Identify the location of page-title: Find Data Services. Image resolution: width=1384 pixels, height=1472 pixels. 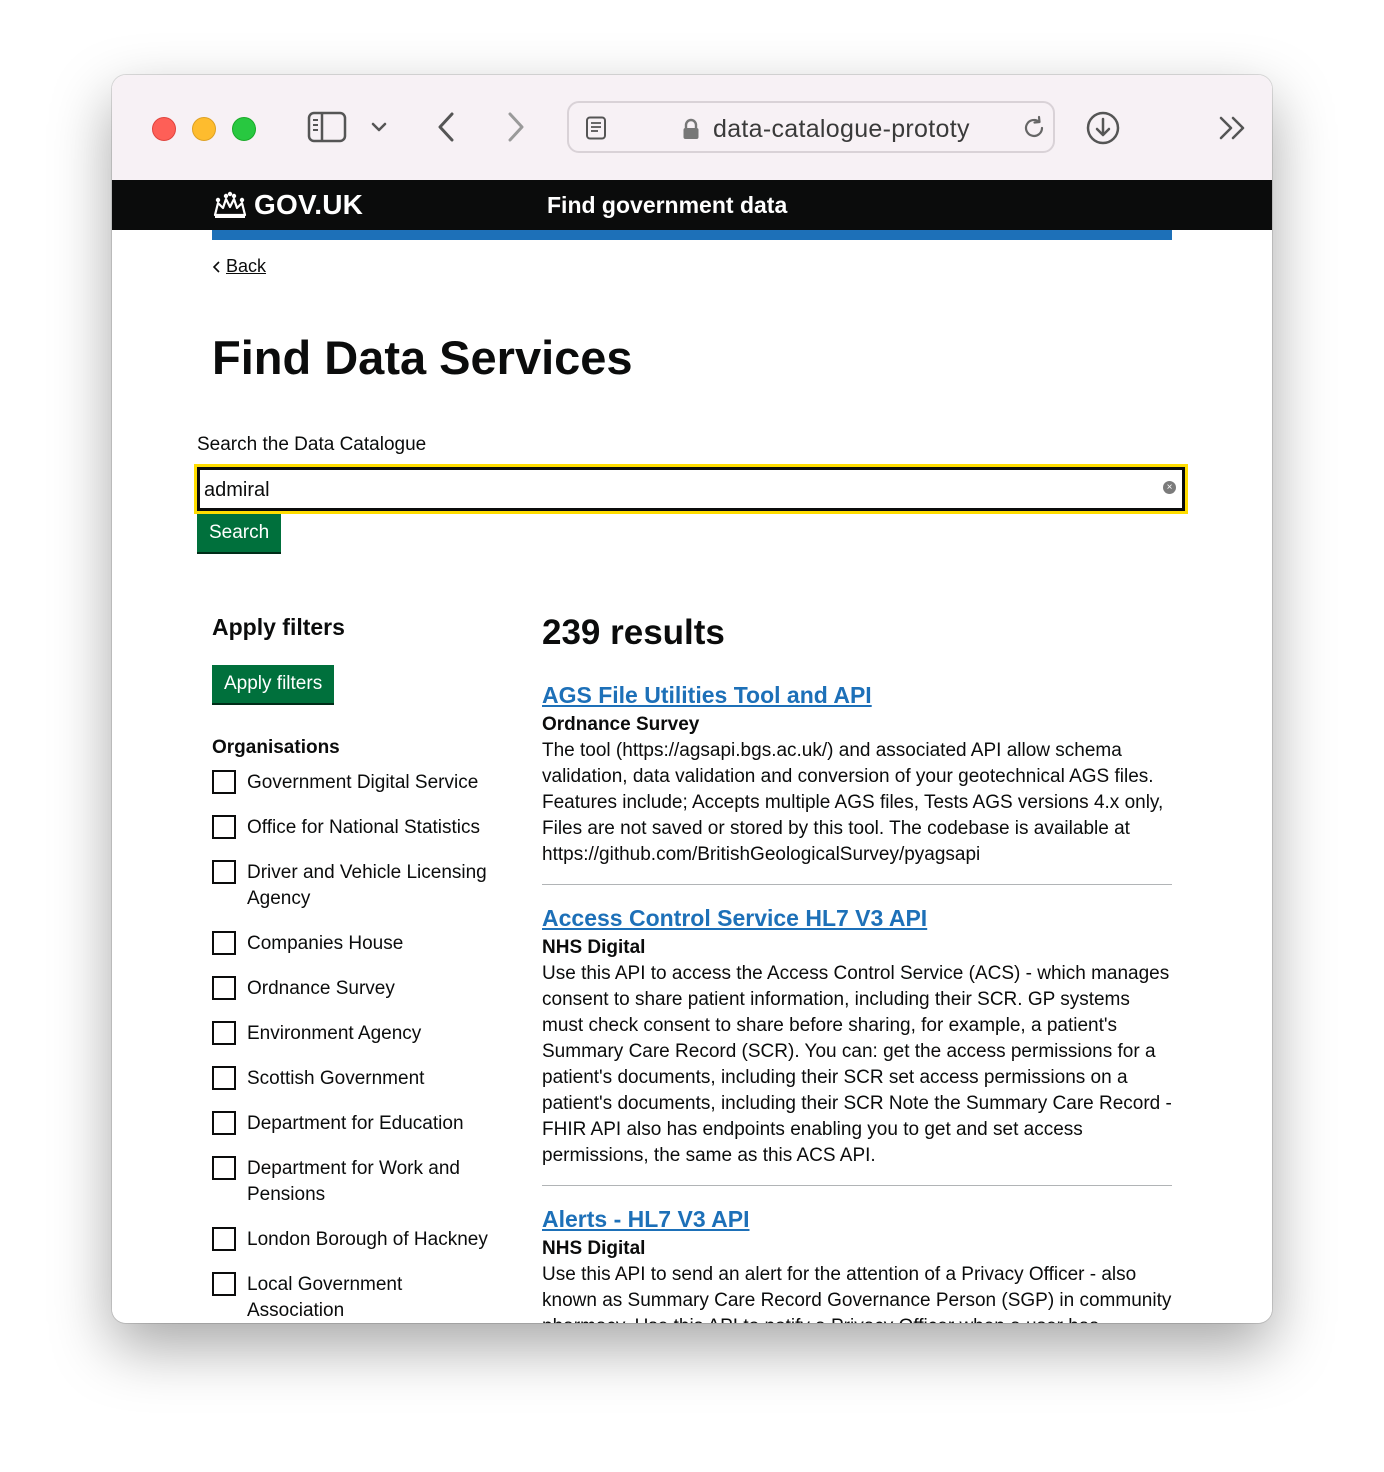
(422, 357).